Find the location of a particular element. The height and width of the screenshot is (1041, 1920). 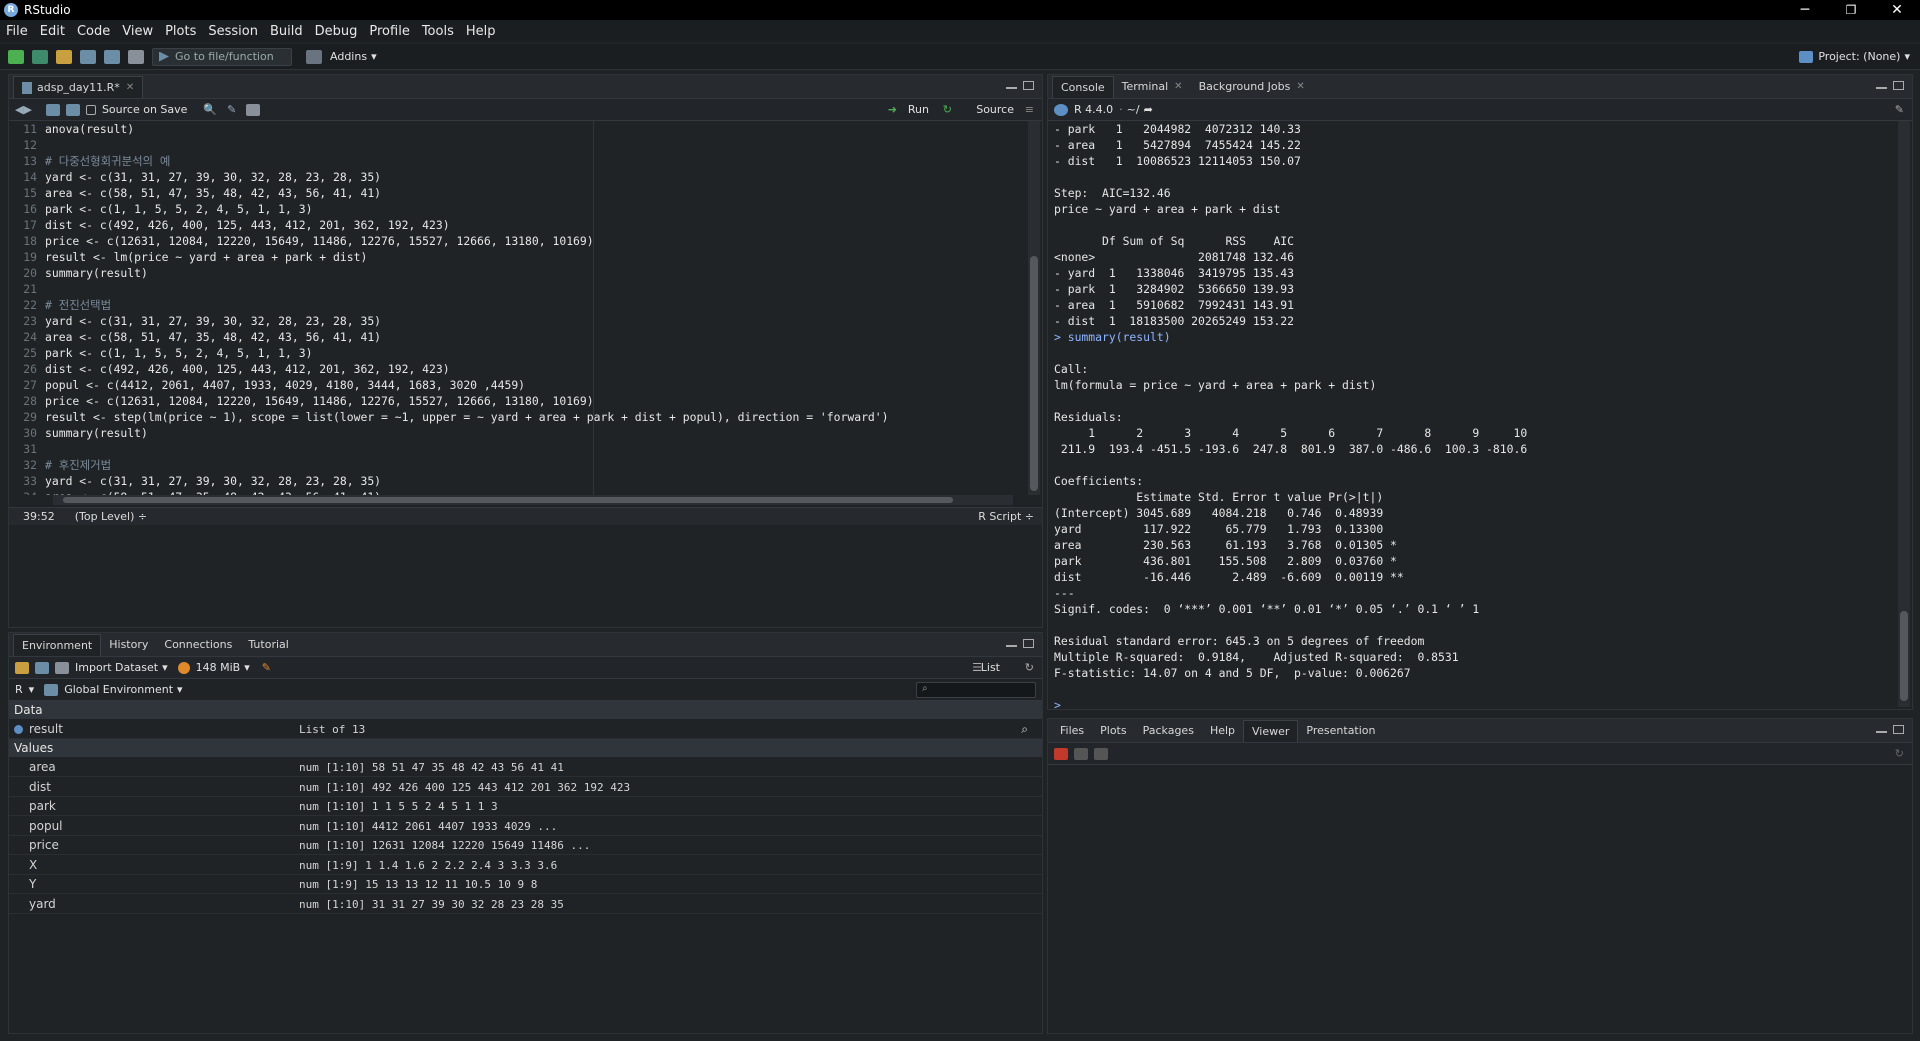

tab-presentation: Presentation is located at coordinates (1340, 731).